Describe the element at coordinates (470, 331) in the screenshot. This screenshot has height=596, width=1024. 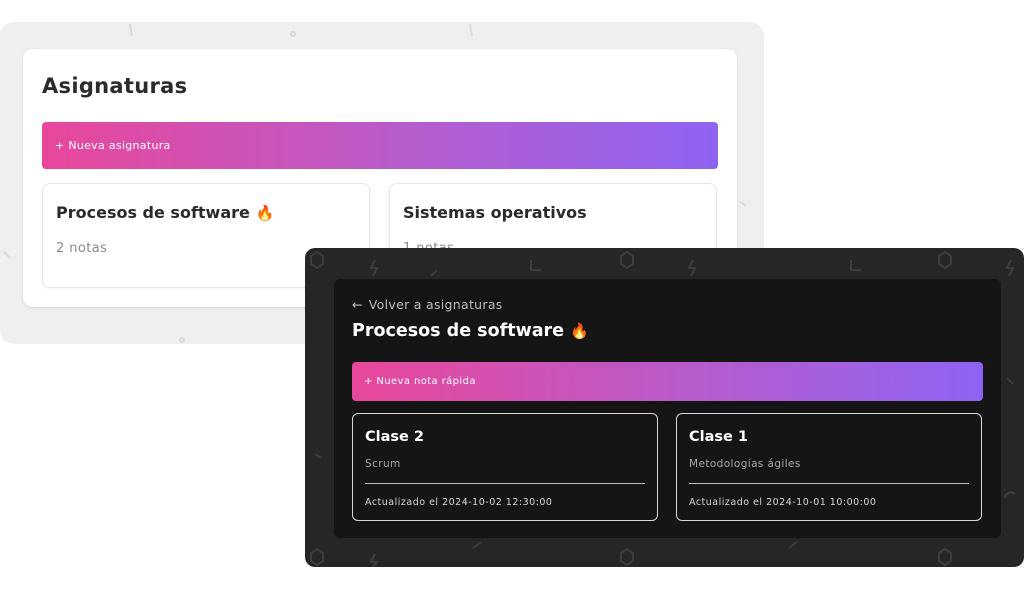
I see `subject-title: Procesos de software 🔥` at that location.